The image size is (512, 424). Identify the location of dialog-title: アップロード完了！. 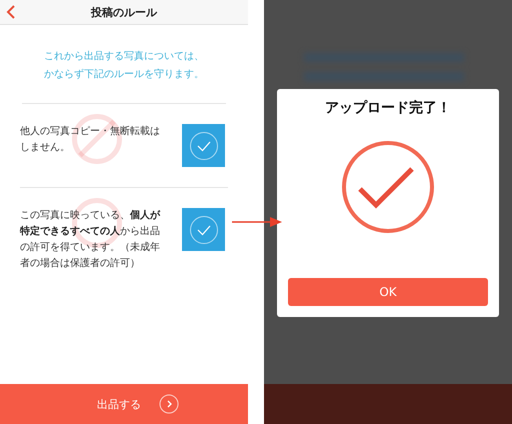
(388, 108).